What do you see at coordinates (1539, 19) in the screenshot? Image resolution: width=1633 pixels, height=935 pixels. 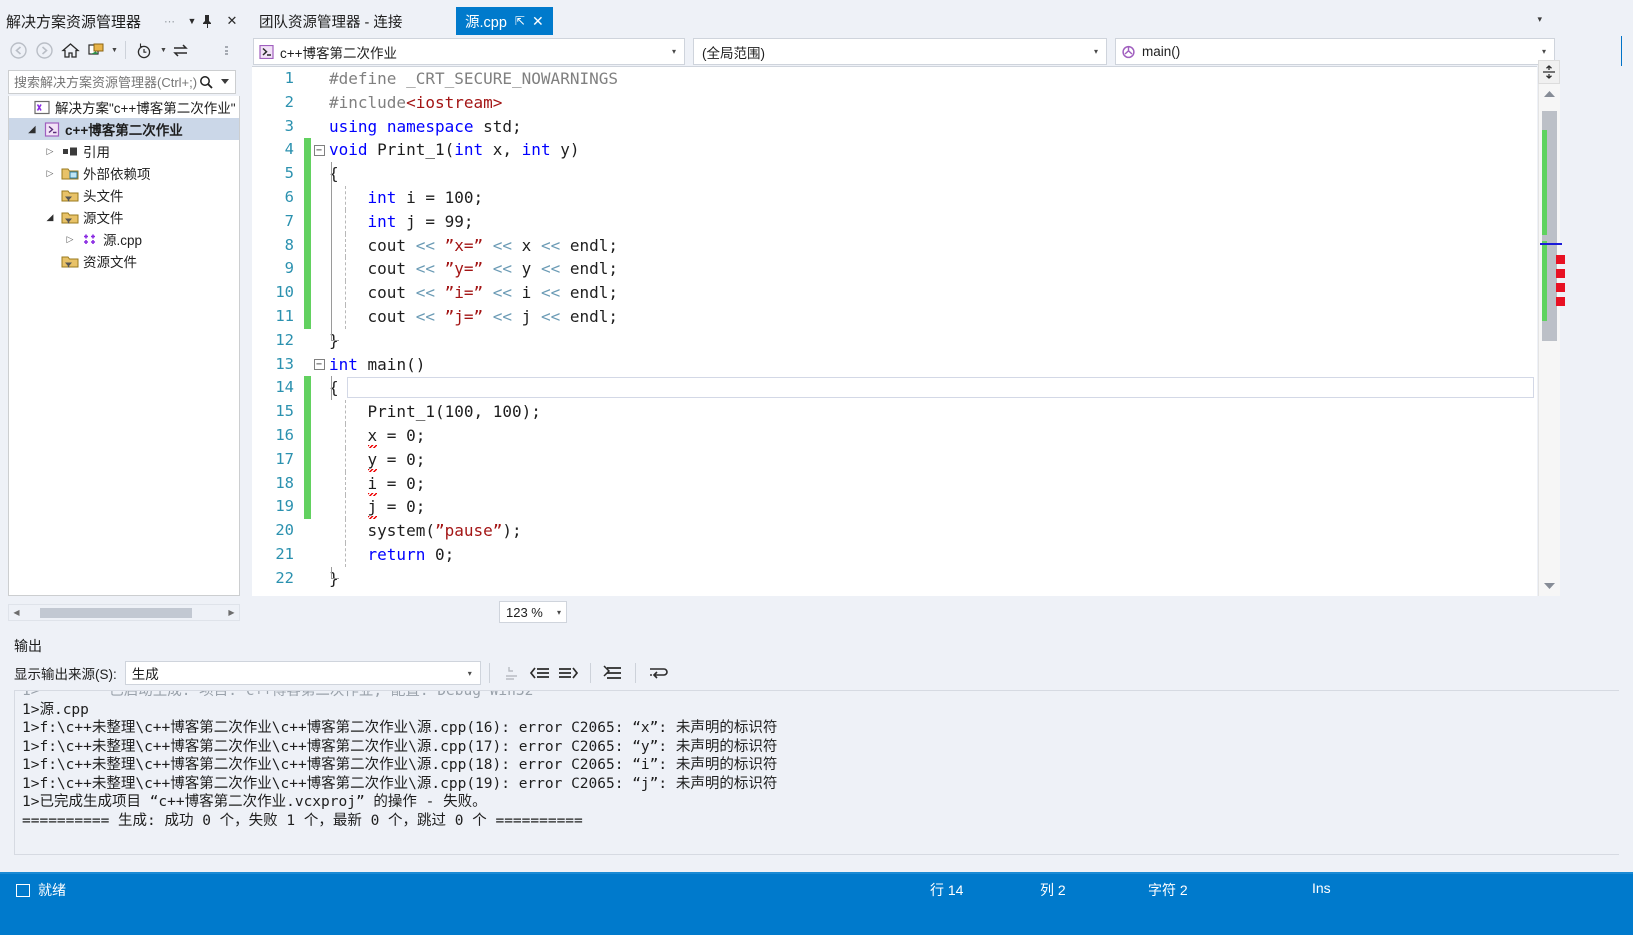 I see `tab-overflow-chevron-down-icon: ▾` at bounding box center [1539, 19].